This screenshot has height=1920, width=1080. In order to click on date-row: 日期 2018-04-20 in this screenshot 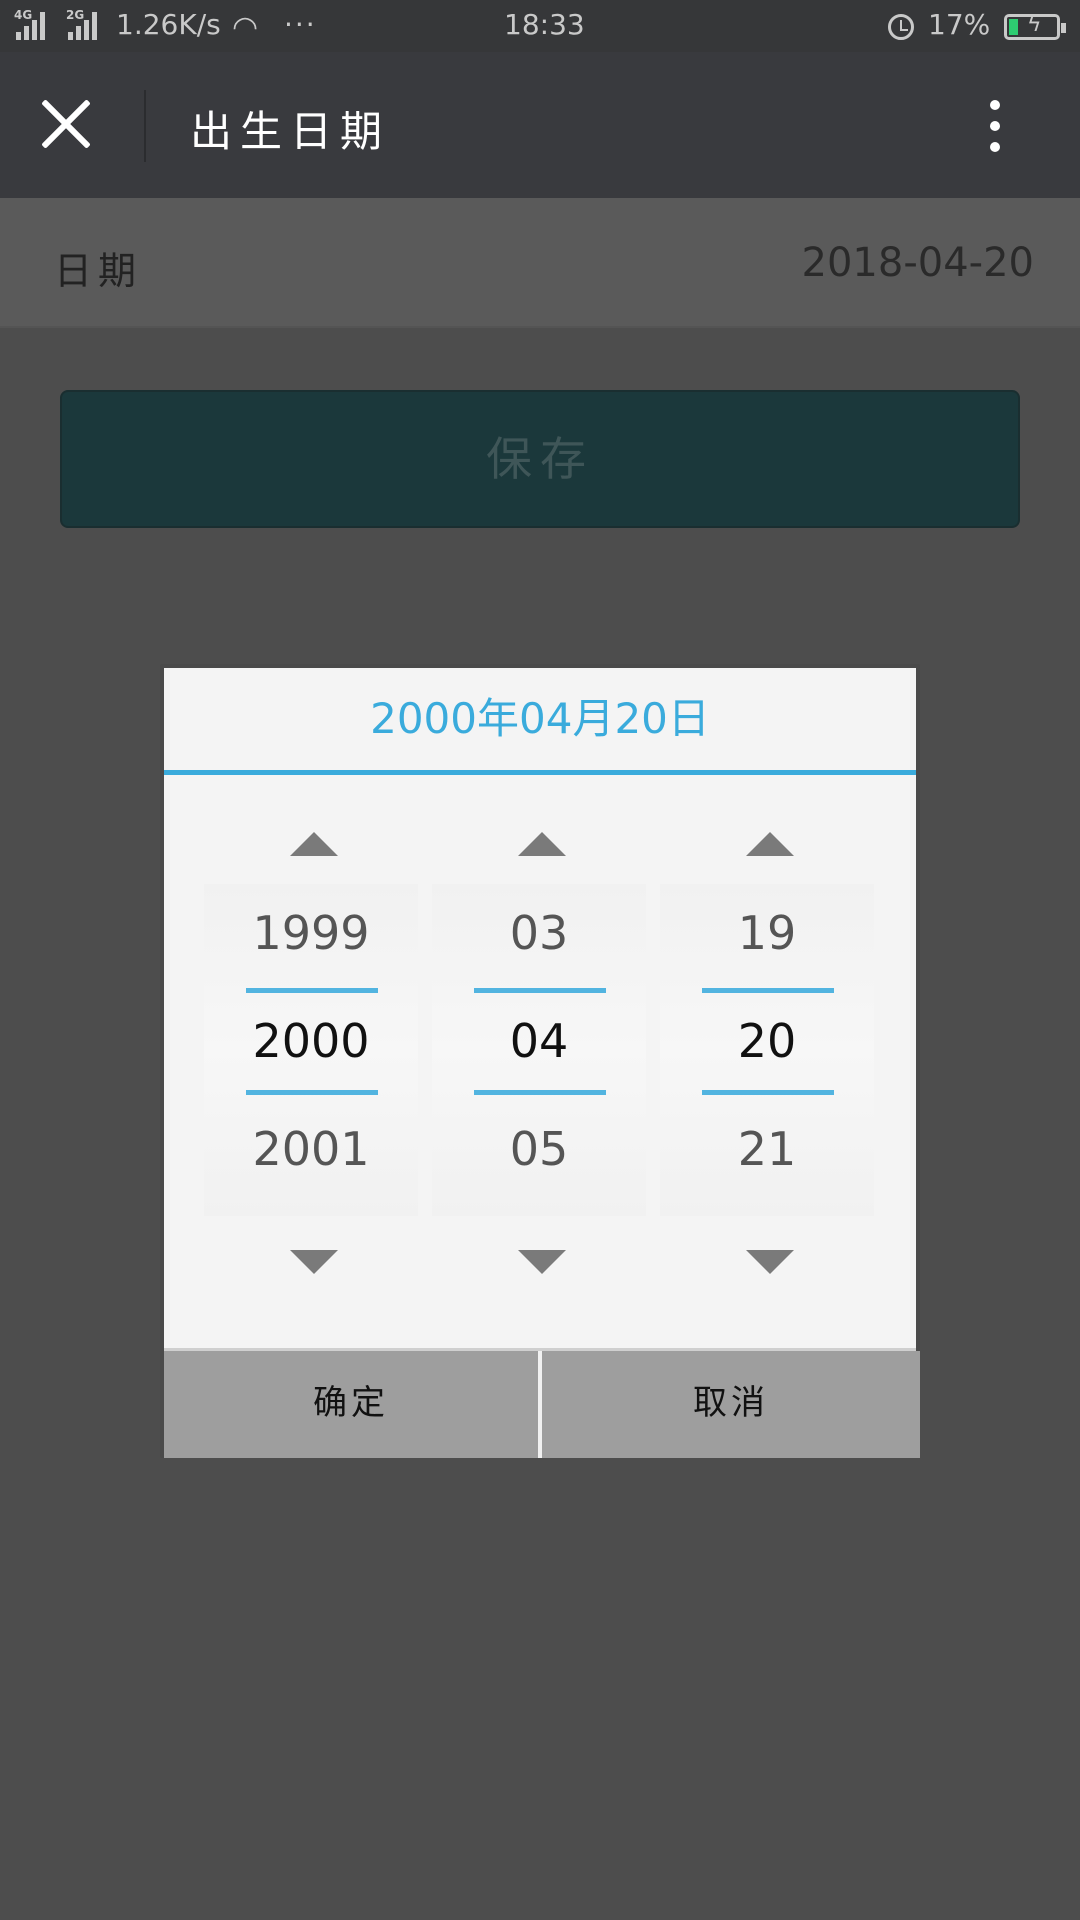, I will do `click(540, 263)`.